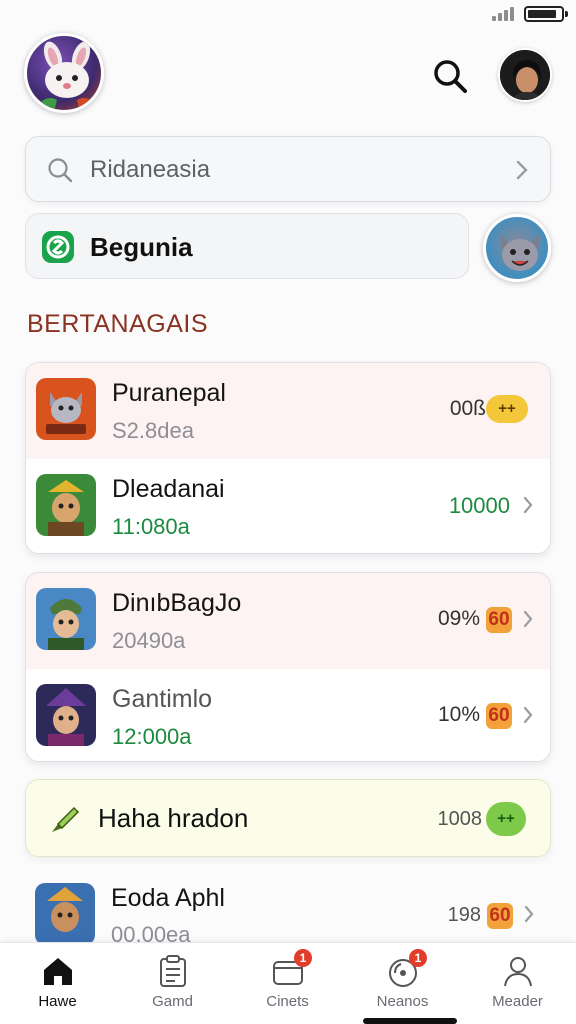 Image resolution: width=576 pixels, height=1024 pixels. Describe the element at coordinates (546, 14) in the screenshot. I see `battery-icon` at that location.